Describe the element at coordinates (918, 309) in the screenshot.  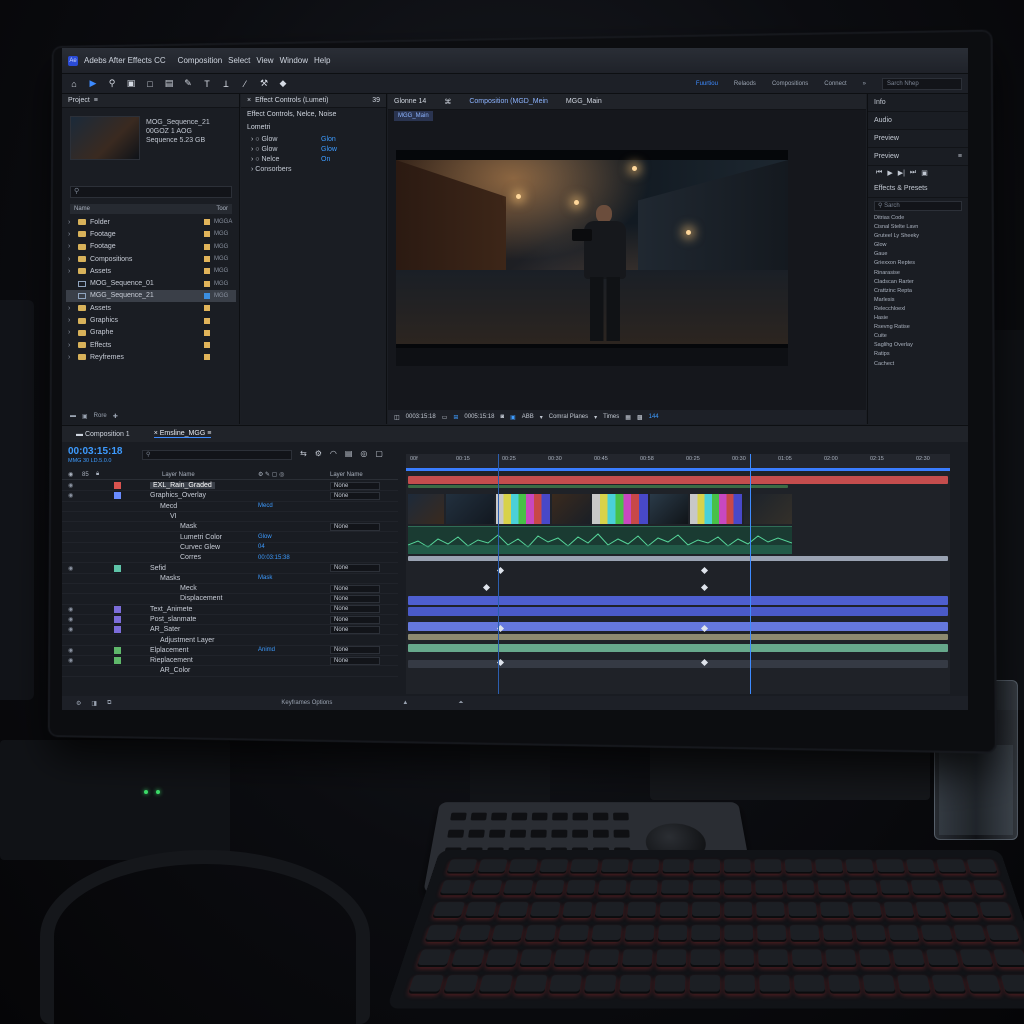
I see `effect-item: Relecchloexl` at that location.